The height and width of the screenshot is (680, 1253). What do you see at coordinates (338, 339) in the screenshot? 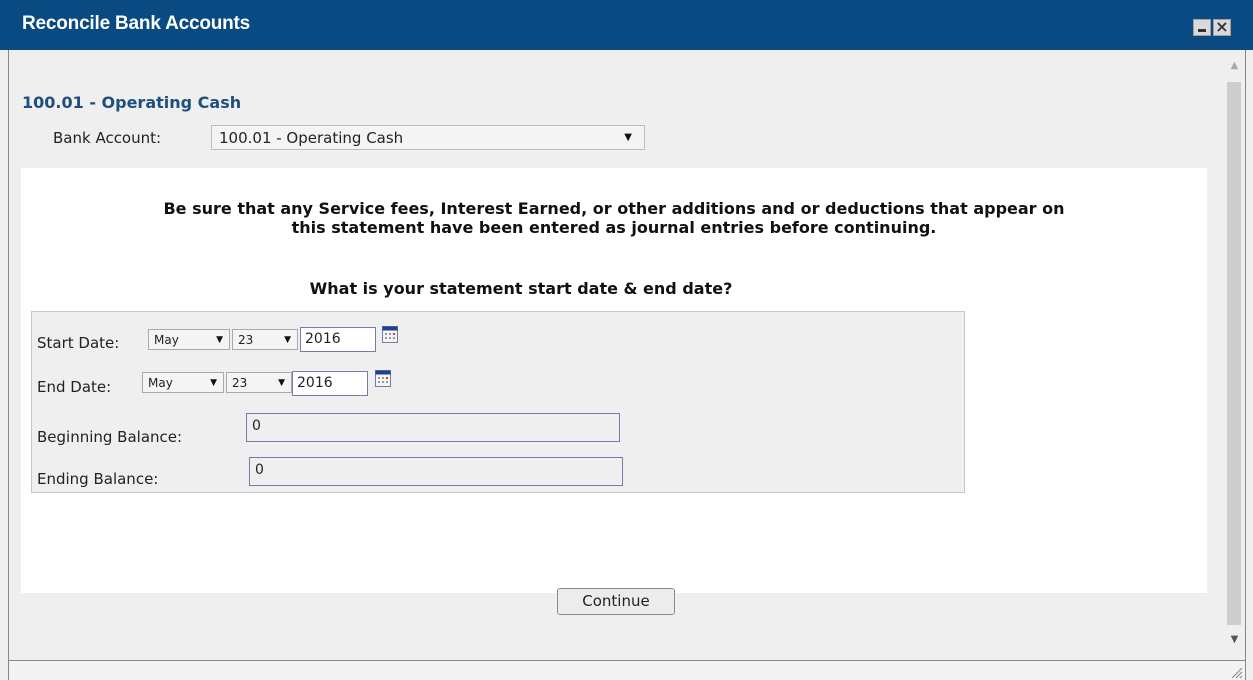
I see `start-year-input: 2016` at bounding box center [338, 339].